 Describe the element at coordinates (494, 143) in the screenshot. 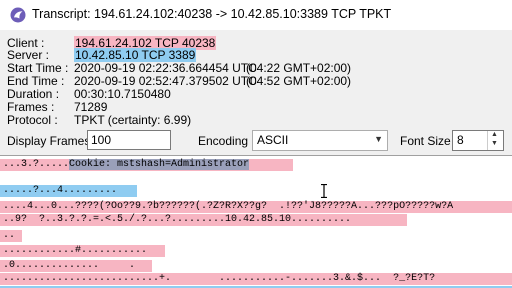

I see `spin-down-icon: ▼` at that location.